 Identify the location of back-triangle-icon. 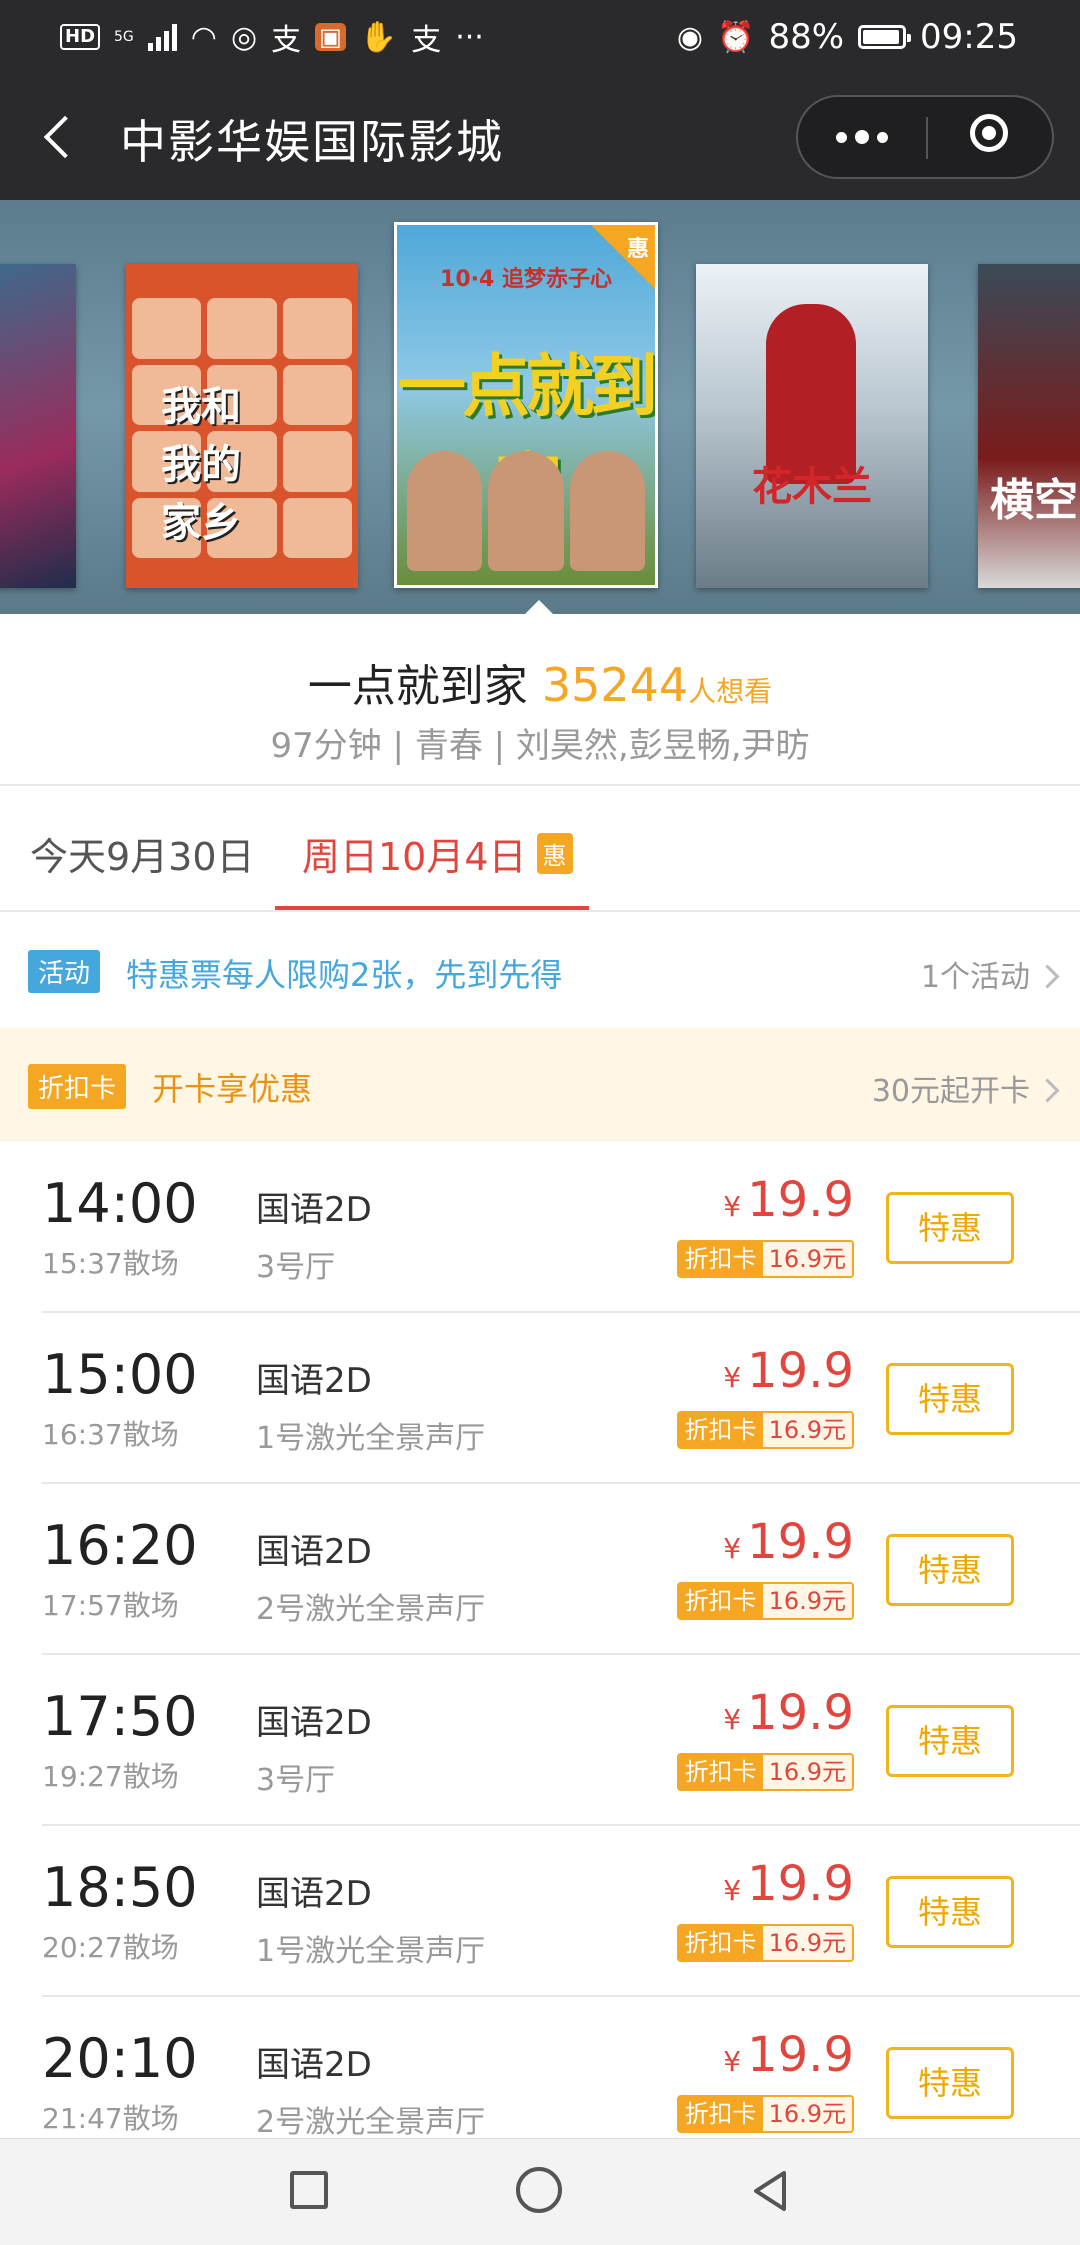
(770, 2191).